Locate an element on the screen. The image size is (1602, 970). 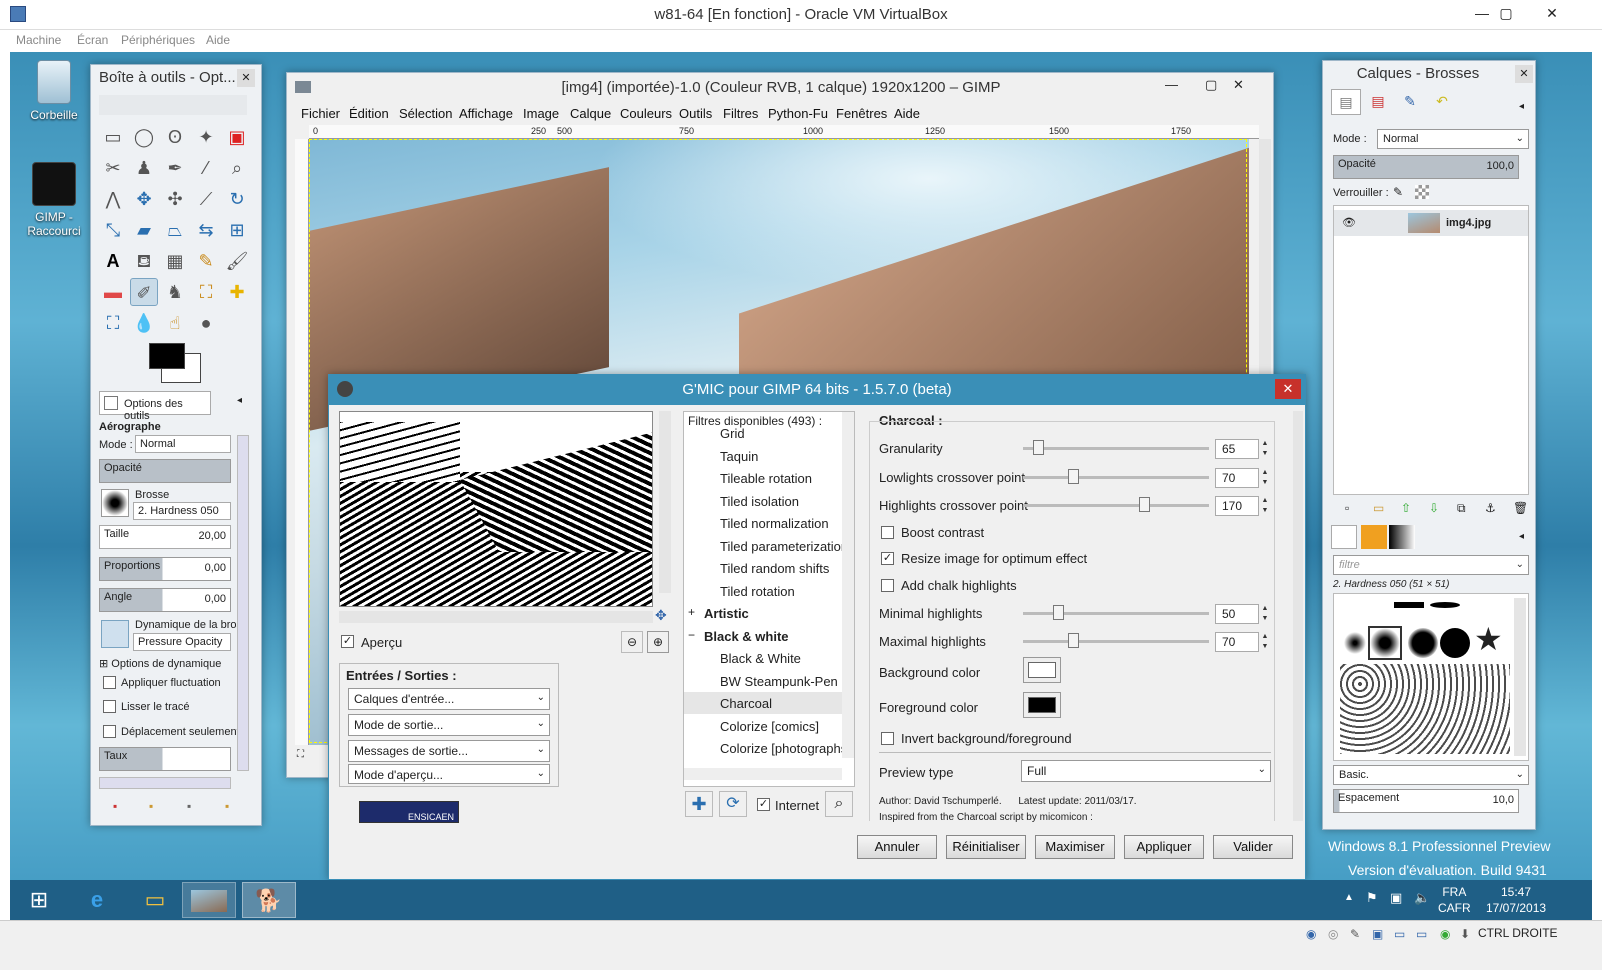
dynamics-icon is located at coordinates (115, 634).